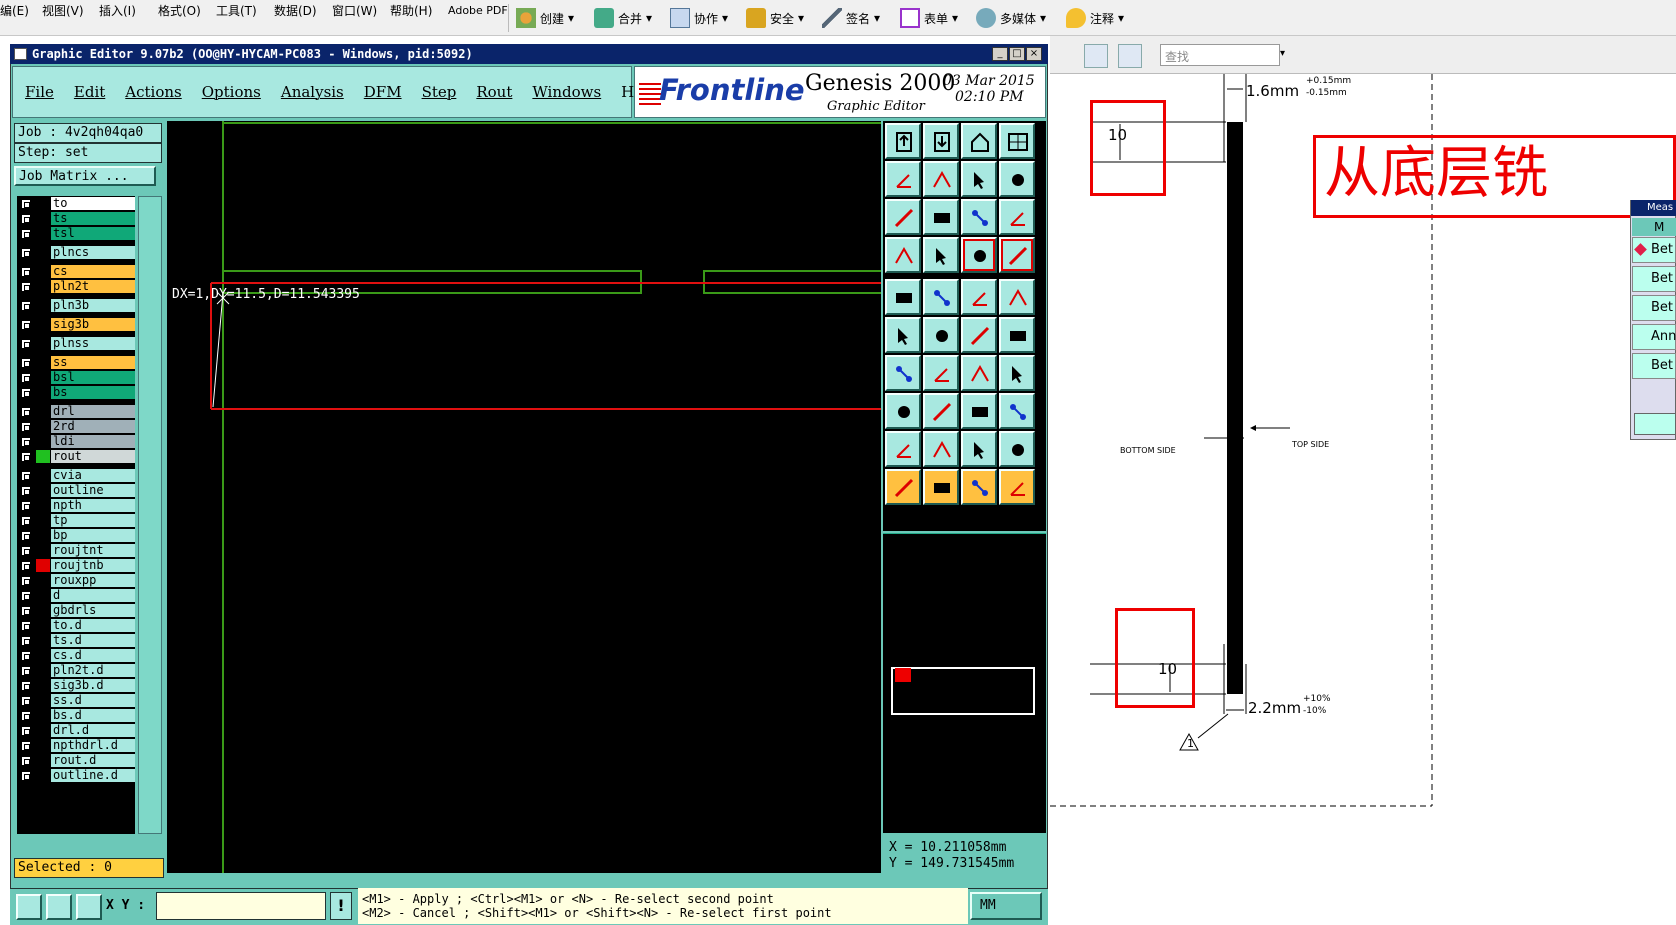 The height and width of the screenshot is (925, 1676). Describe the element at coordinates (93, 252) in the screenshot. I see `layer-name: plncs` at that location.